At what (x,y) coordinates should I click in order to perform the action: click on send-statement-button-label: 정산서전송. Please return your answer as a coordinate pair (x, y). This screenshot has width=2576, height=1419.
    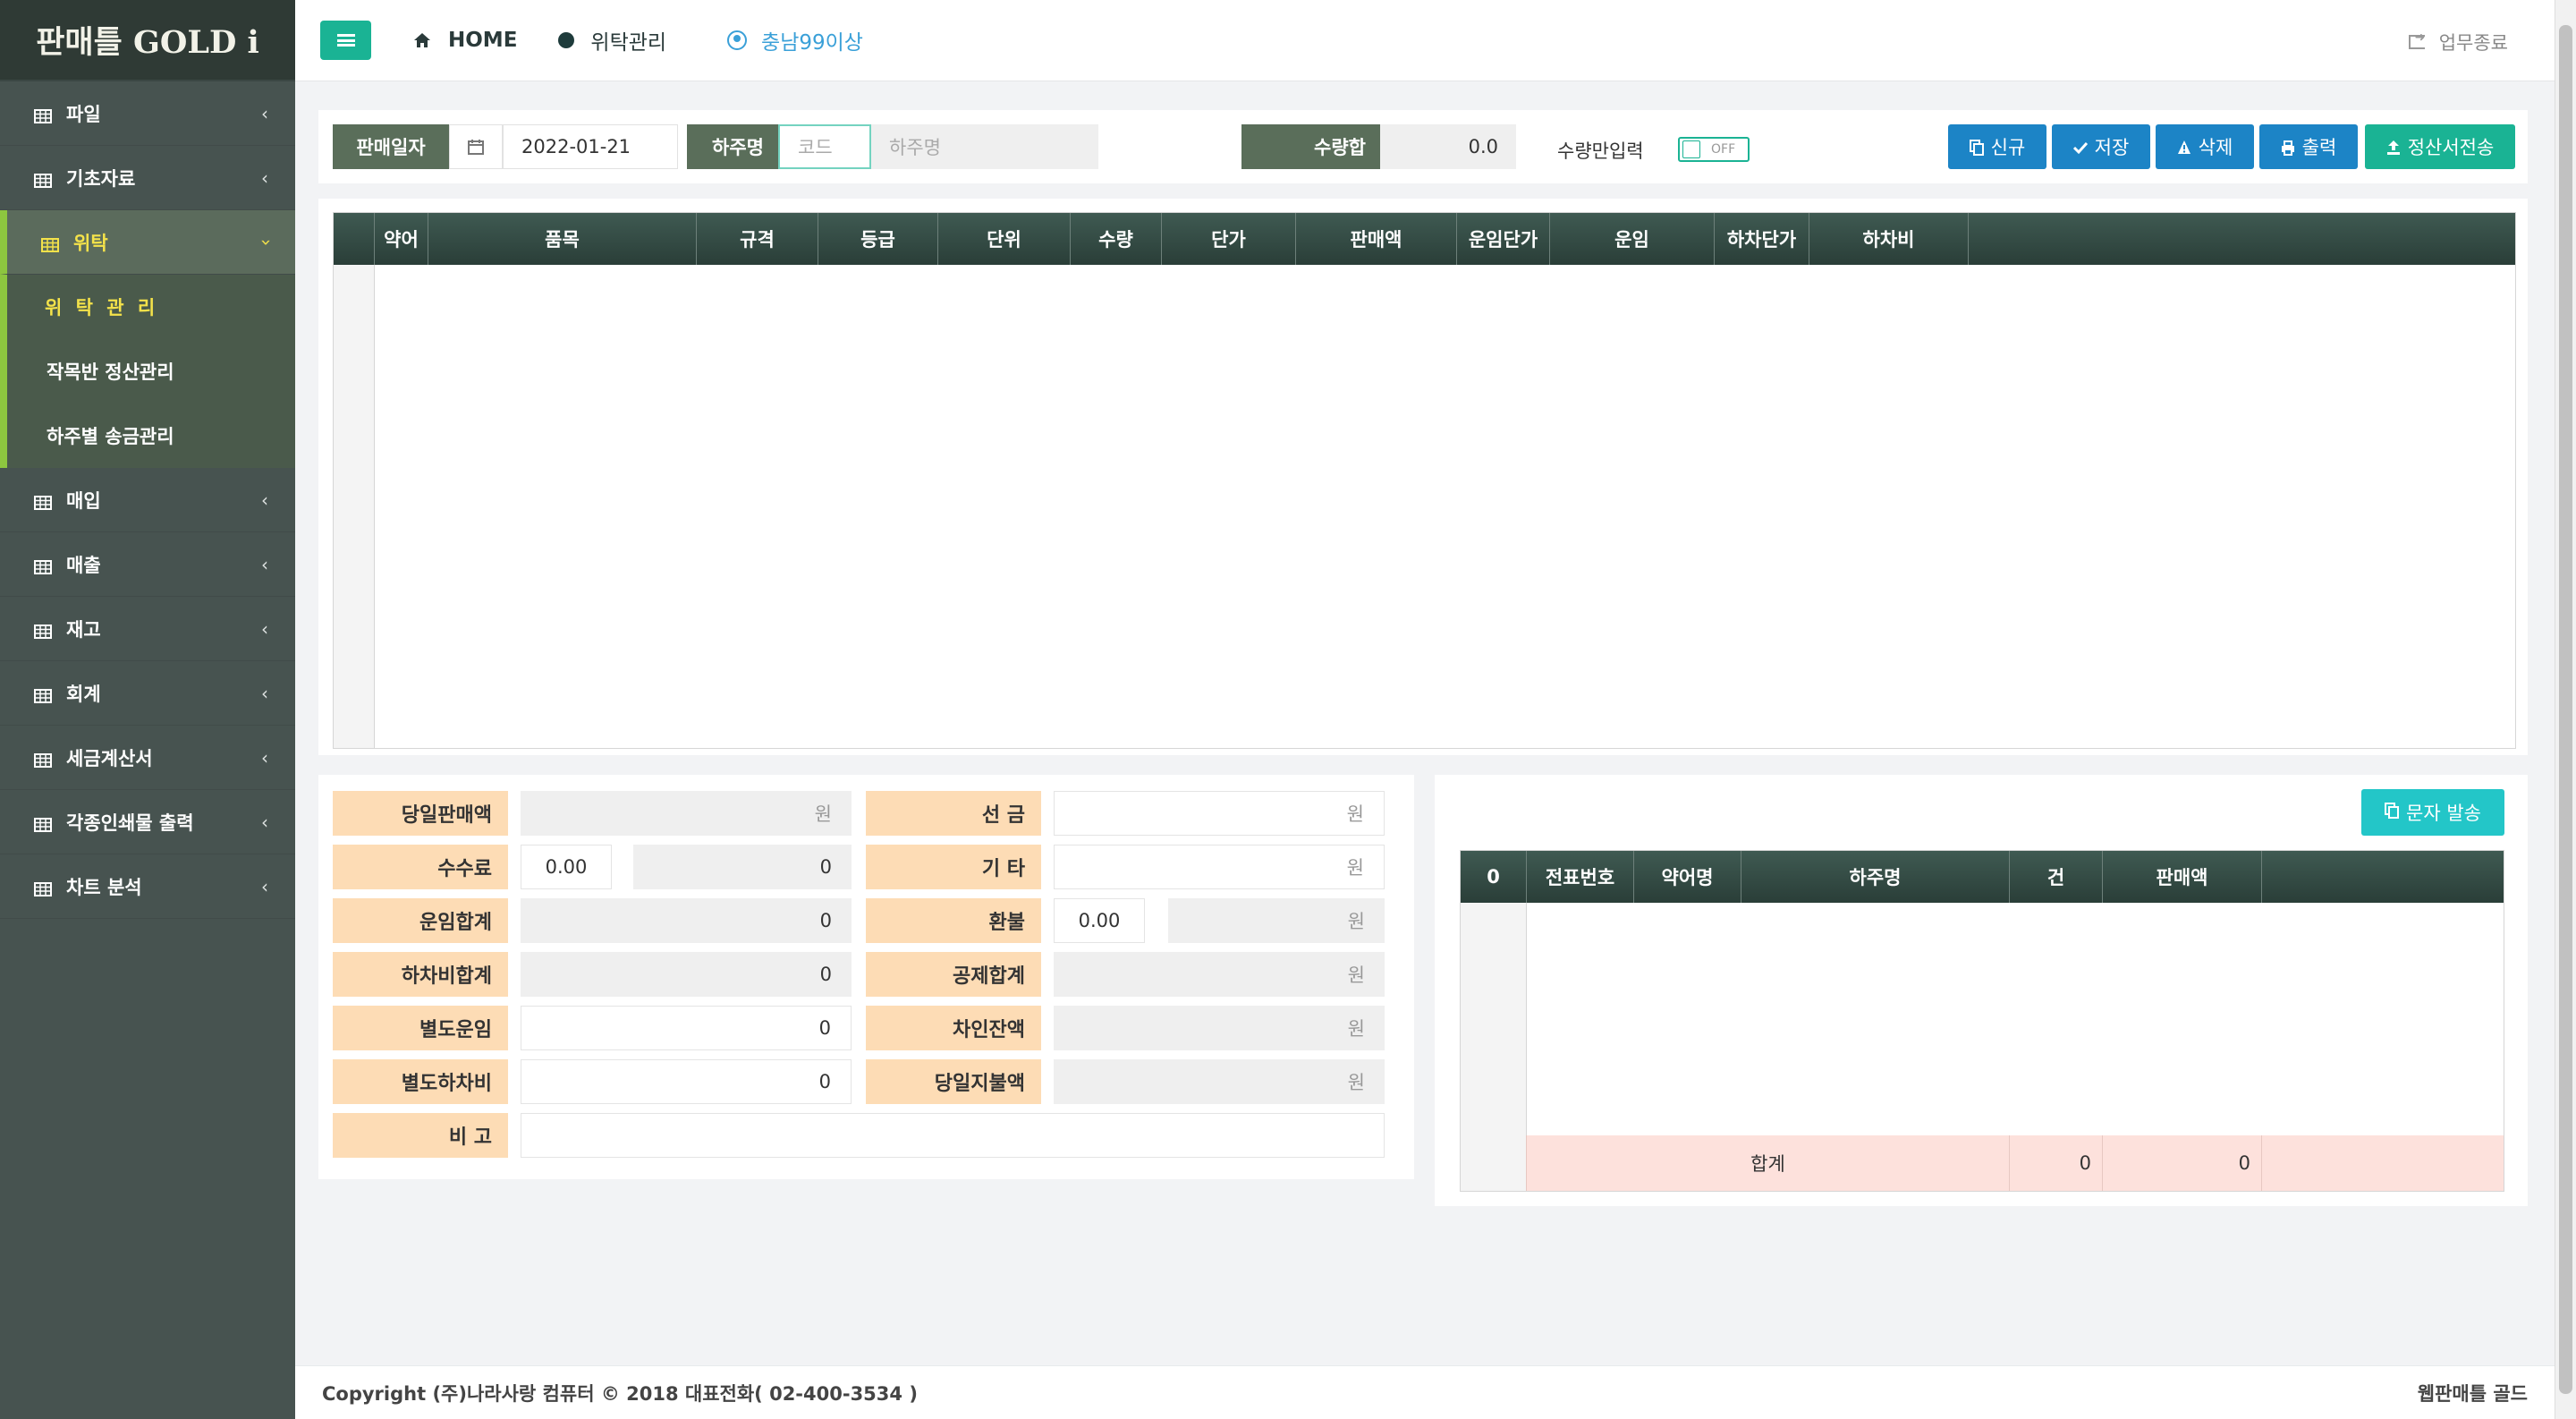
    Looking at the image, I should click on (2451, 147).